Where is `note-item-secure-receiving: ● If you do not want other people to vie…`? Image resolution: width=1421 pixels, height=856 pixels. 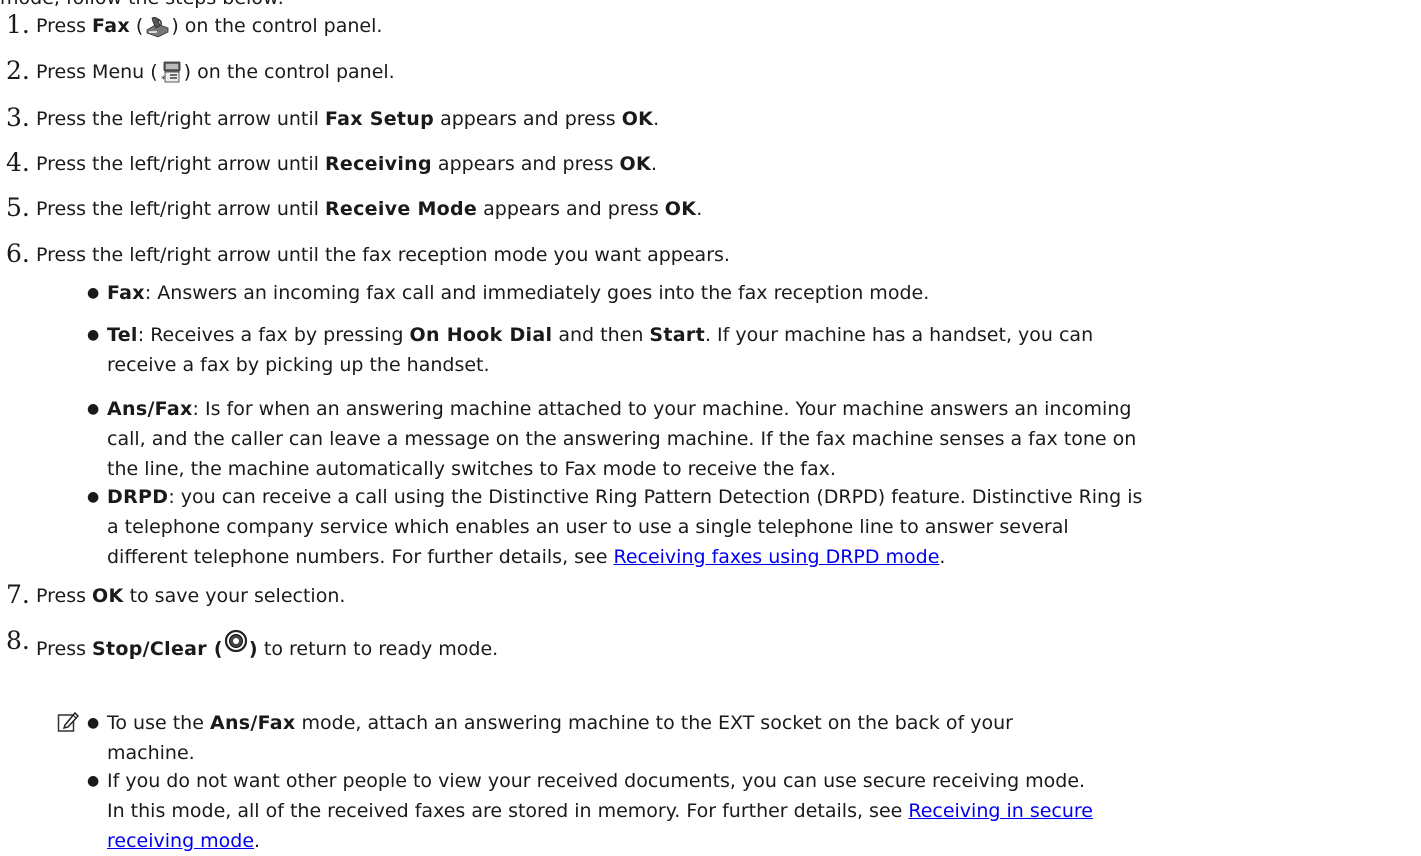
note-item-secure-receiving: ● If you do not want other people to vie… is located at coordinates (752, 811).